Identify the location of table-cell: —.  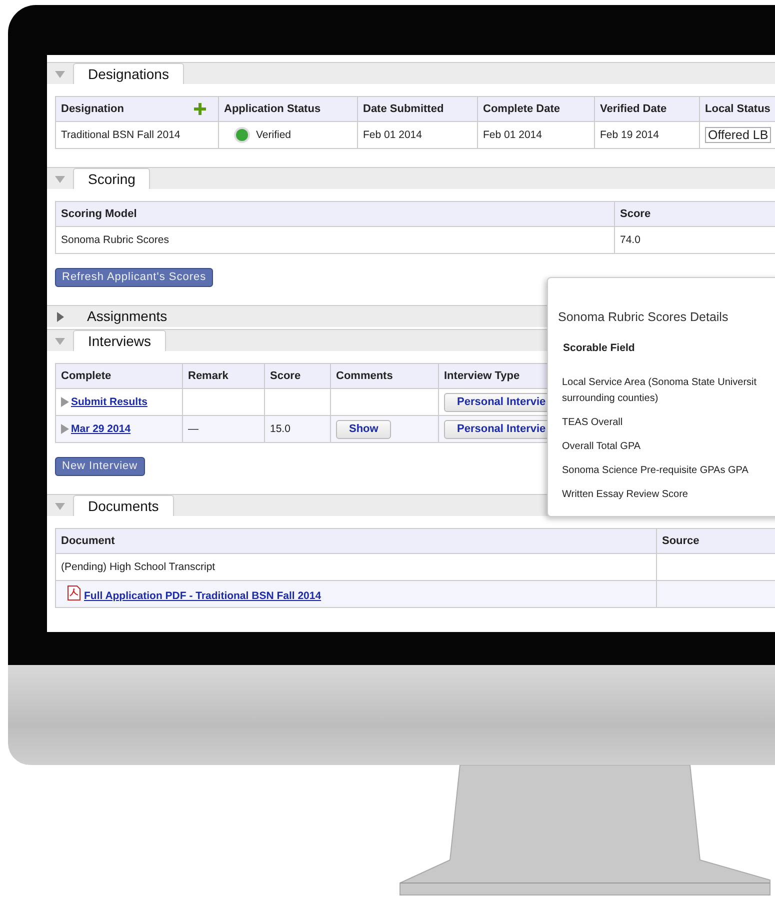
(223, 429).